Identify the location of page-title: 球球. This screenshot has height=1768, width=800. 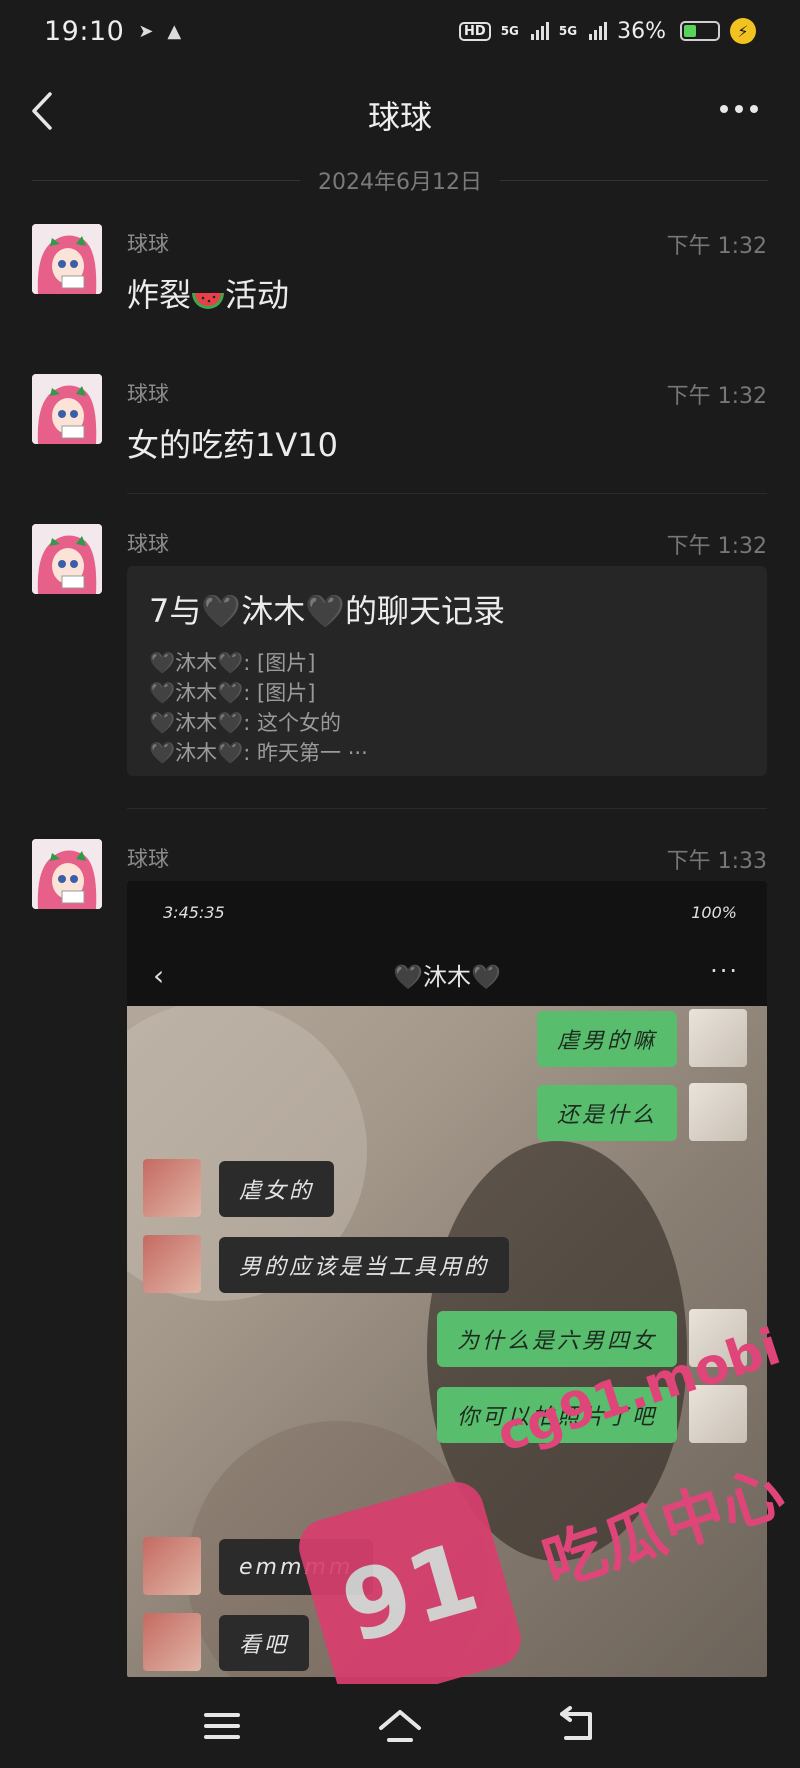
(399, 117).